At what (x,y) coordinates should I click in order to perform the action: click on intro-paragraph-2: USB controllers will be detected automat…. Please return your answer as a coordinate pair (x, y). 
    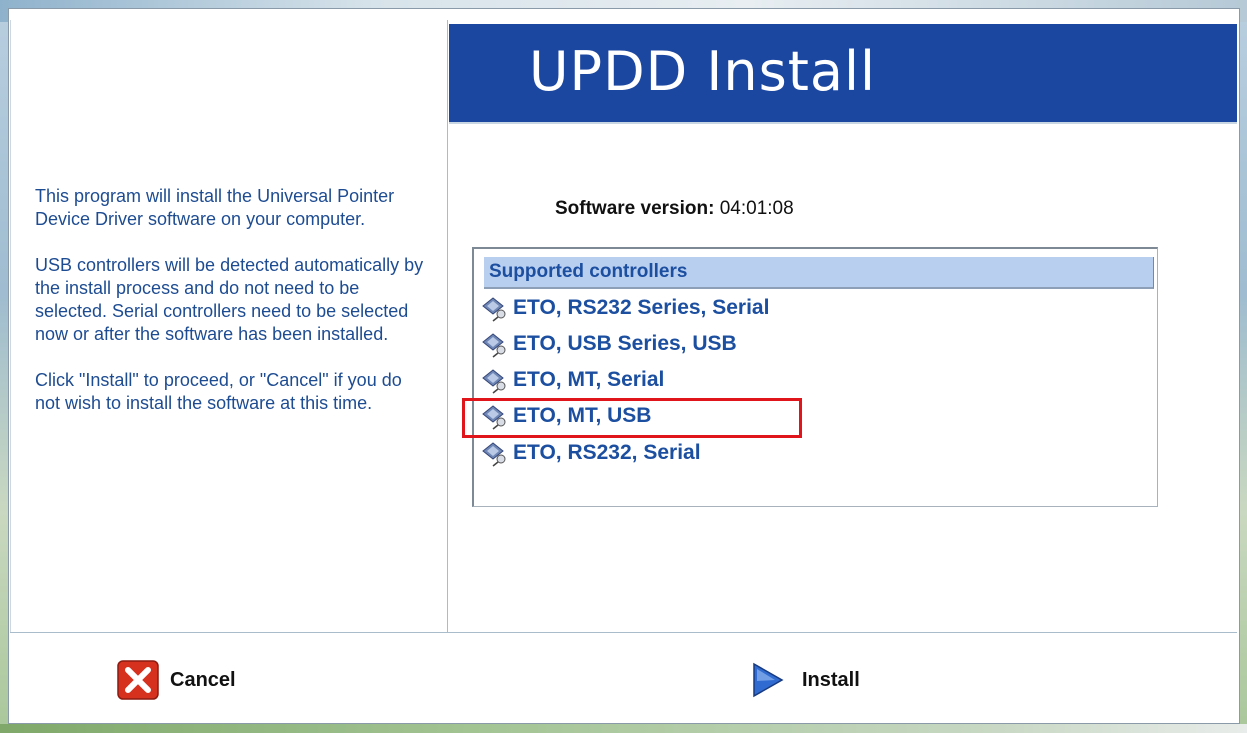
    Looking at the image, I should click on (229, 299).